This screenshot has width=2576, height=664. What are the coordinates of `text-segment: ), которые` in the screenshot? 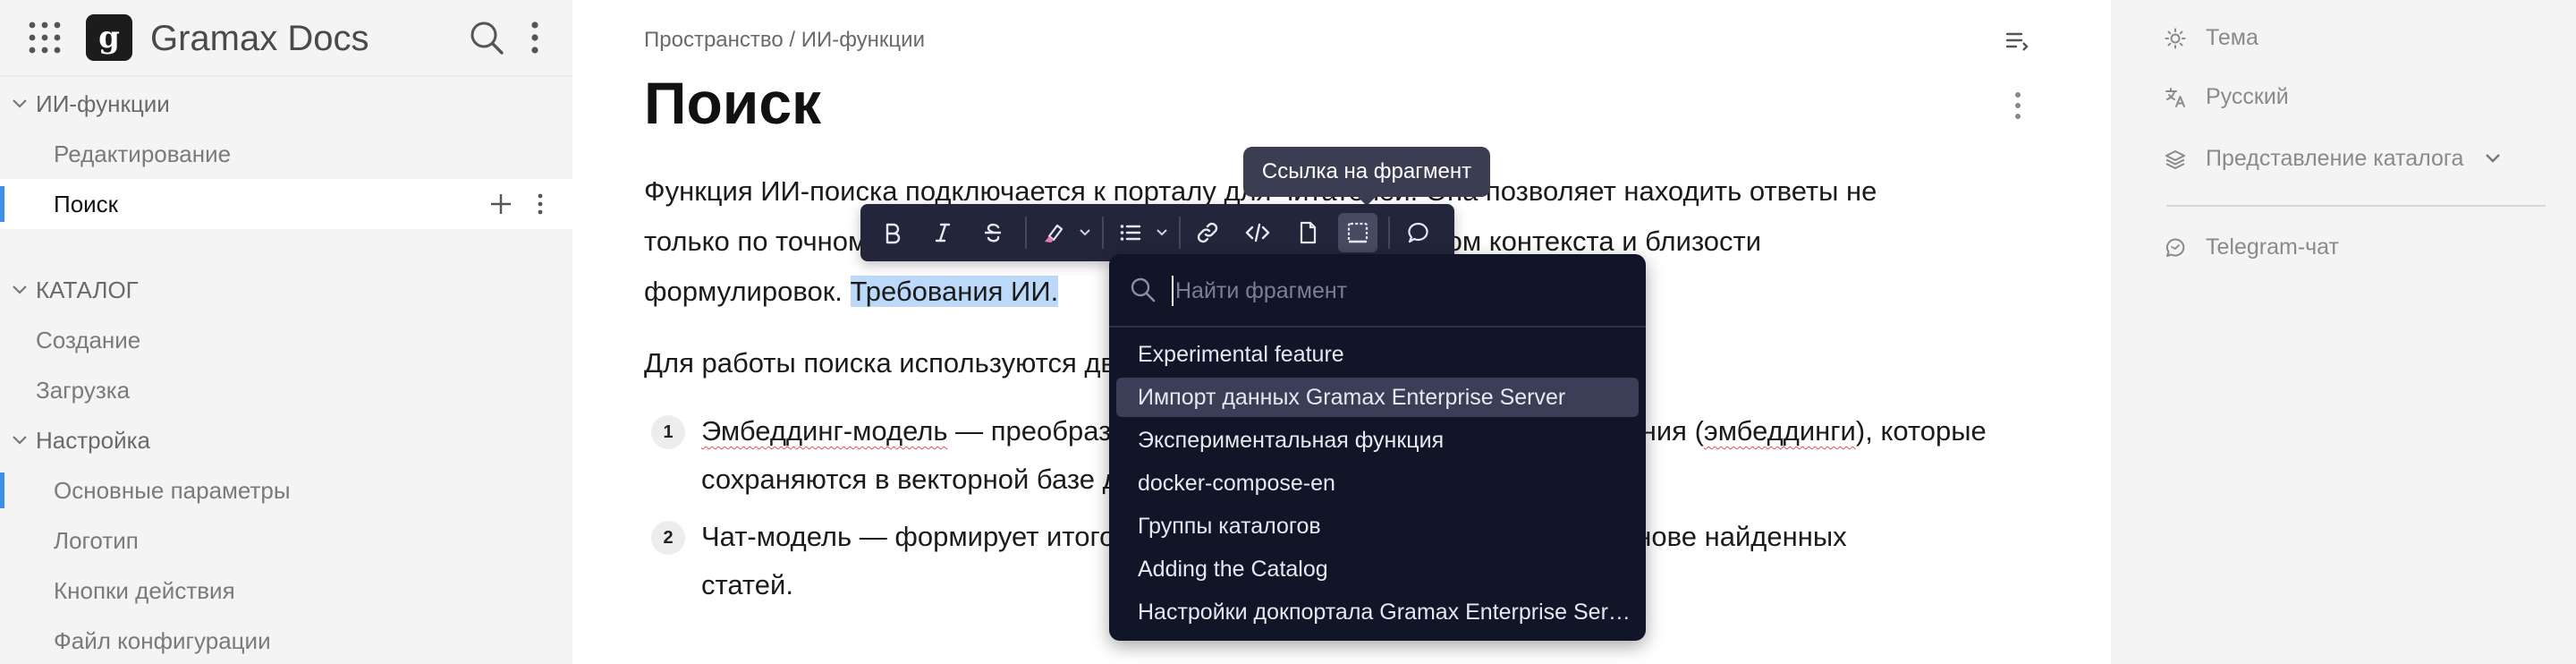 It's located at (1921, 431).